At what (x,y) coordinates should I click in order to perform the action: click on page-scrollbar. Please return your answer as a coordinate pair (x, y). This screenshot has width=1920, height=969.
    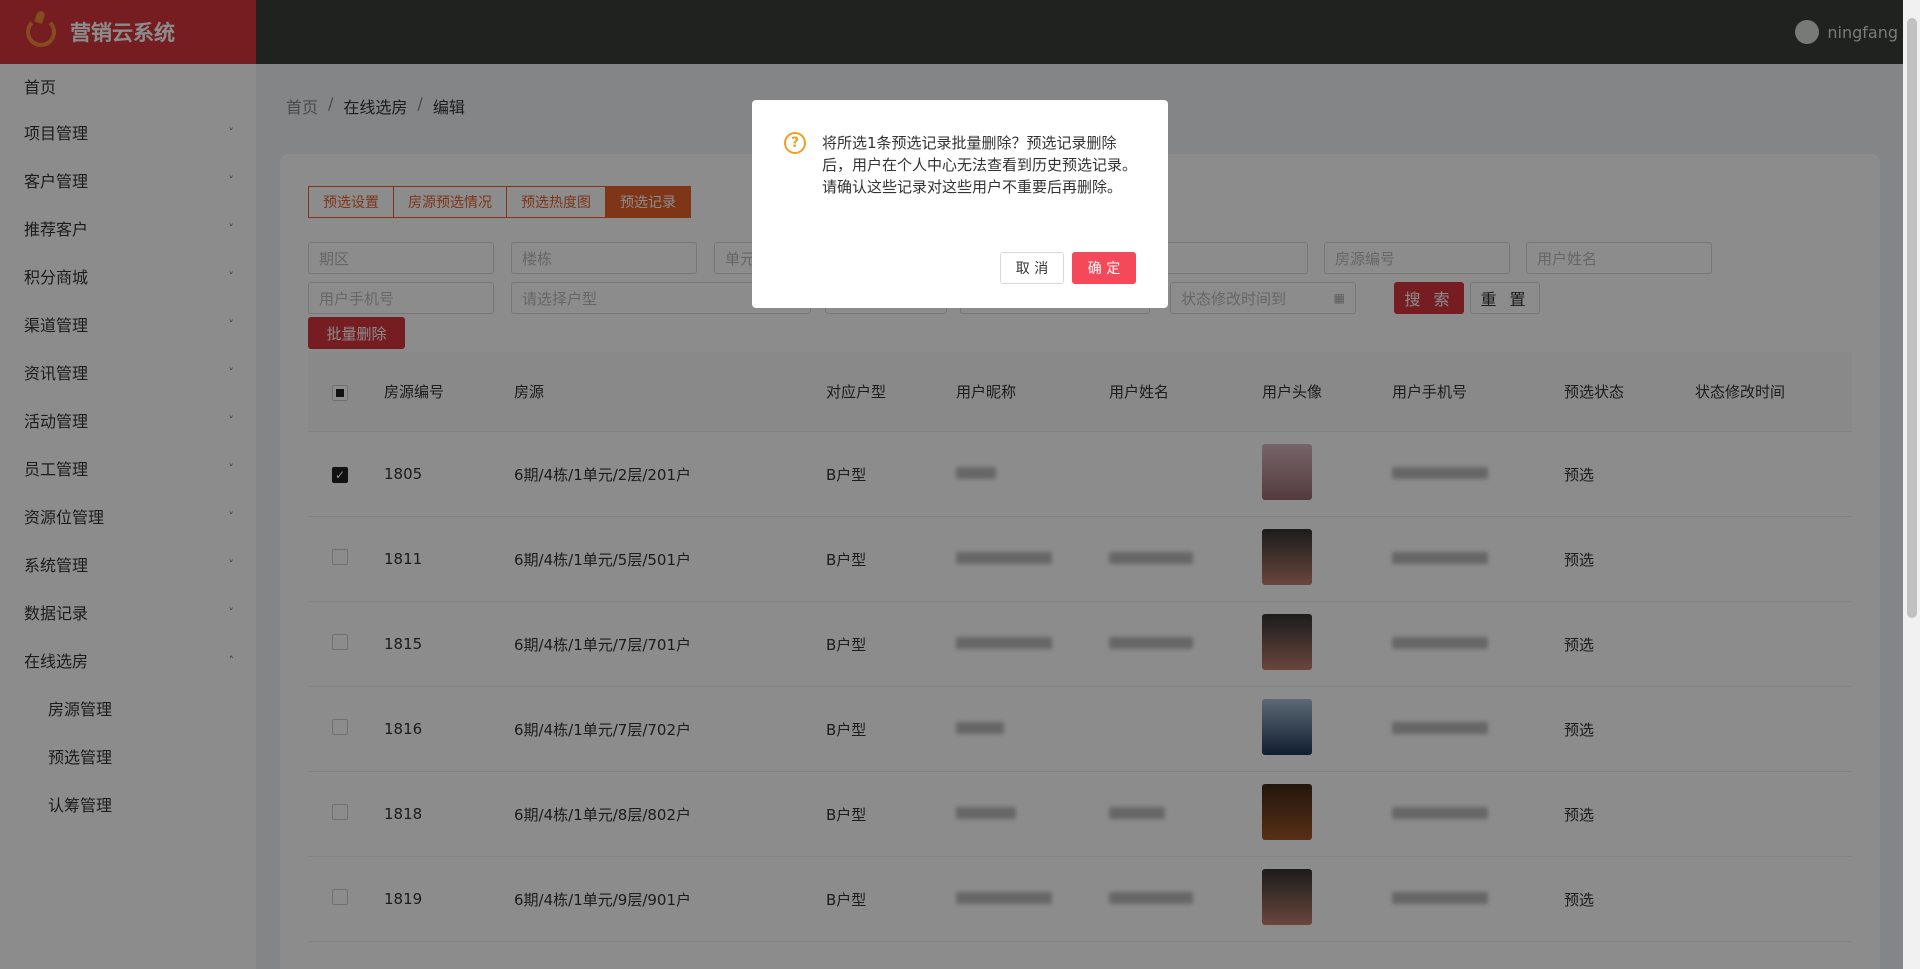
    Looking at the image, I should click on (1911, 484).